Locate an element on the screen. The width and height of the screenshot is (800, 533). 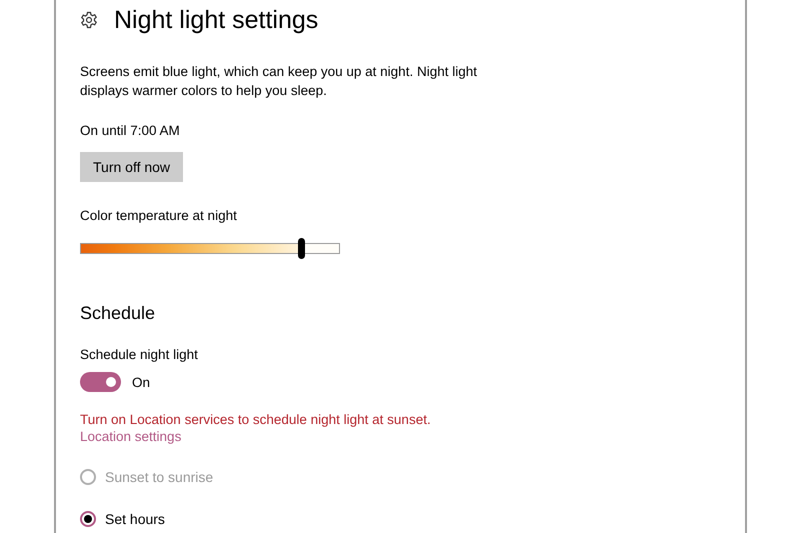
description: Screens emit blue light, which can keep you up at night. Night light displays warmer colors to help you sleep. is located at coordinates (279, 81).